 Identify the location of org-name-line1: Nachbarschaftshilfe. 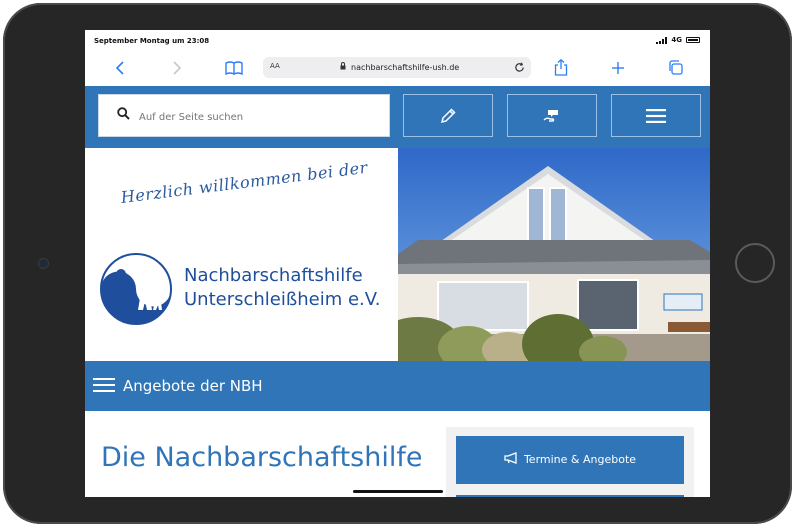
(273, 275).